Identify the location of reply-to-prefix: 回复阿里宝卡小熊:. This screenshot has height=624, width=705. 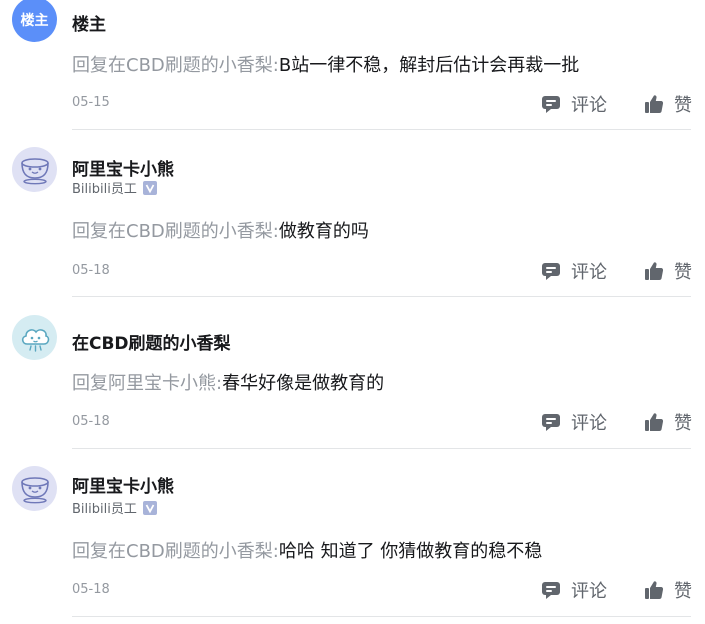
(147, 383).